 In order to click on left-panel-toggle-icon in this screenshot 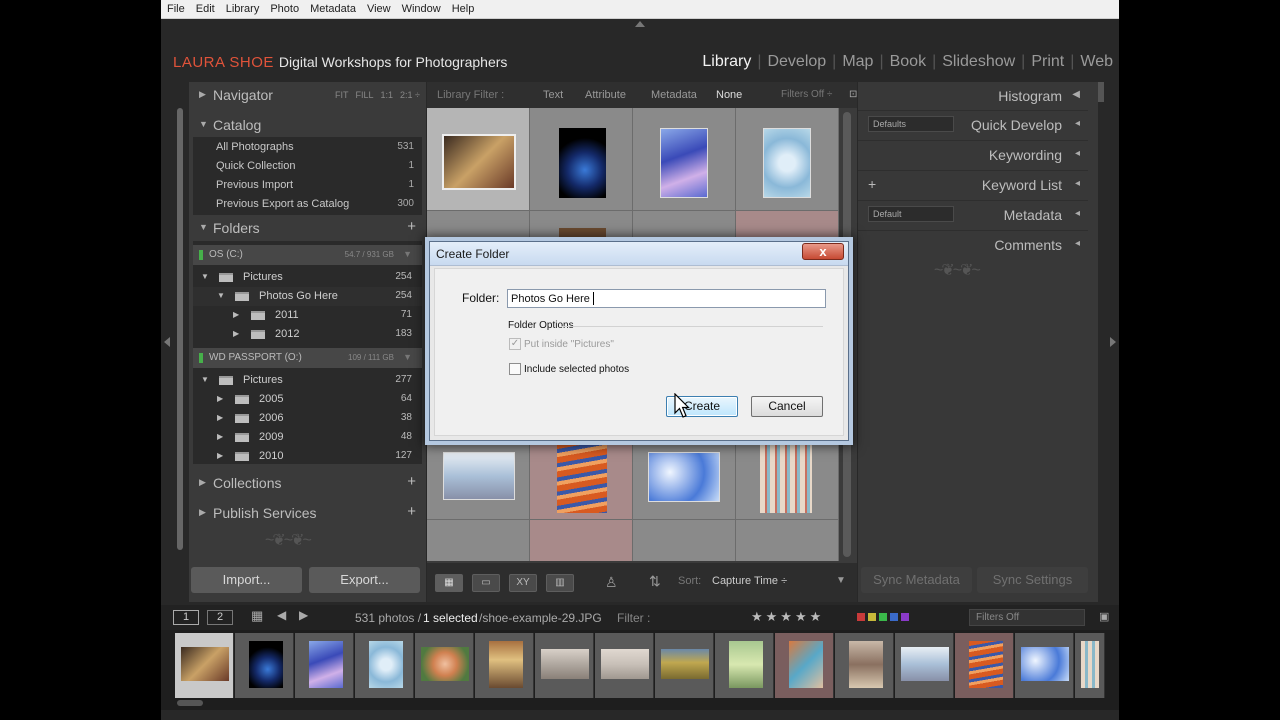, I will do `click(167, 342)`.